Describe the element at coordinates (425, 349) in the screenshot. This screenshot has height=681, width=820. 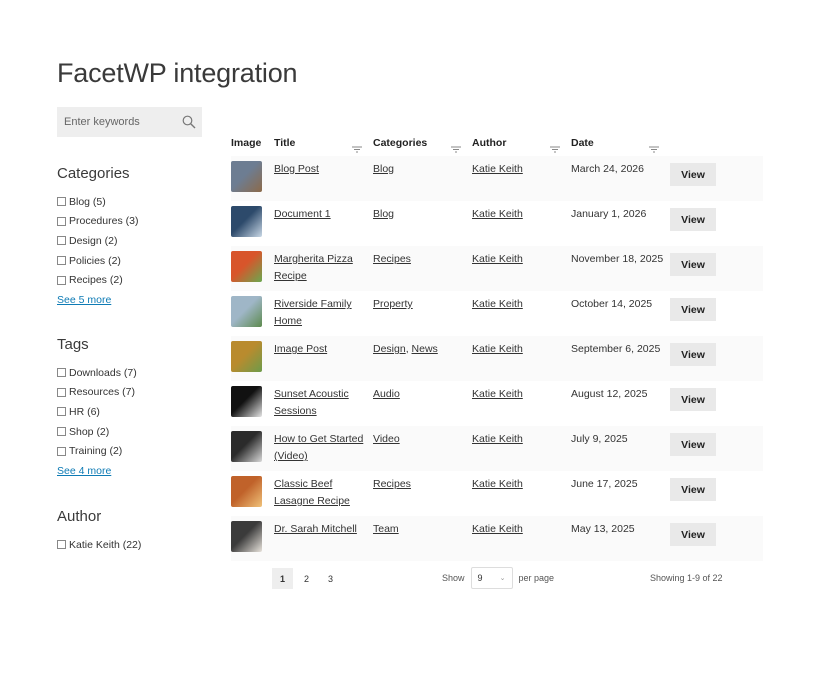
I see `category-link: News` at that location.